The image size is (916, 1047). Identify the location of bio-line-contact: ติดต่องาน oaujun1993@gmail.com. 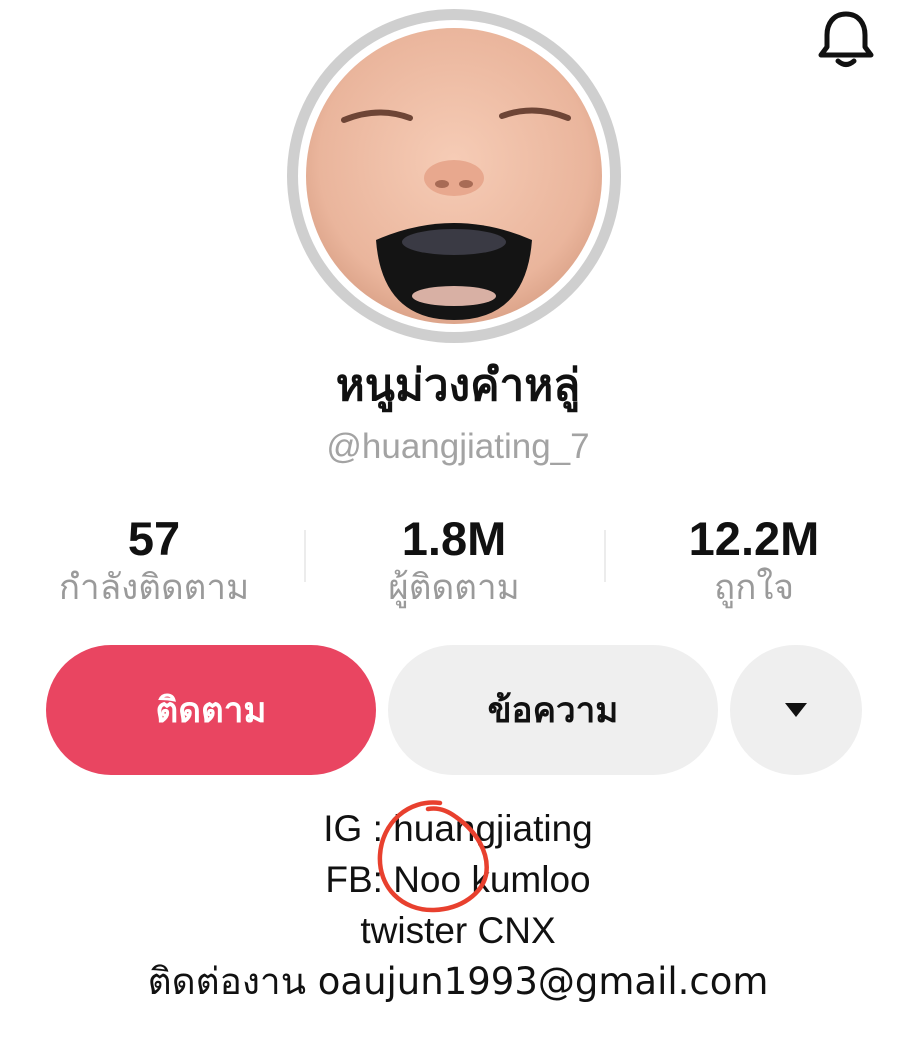
(458, 981).